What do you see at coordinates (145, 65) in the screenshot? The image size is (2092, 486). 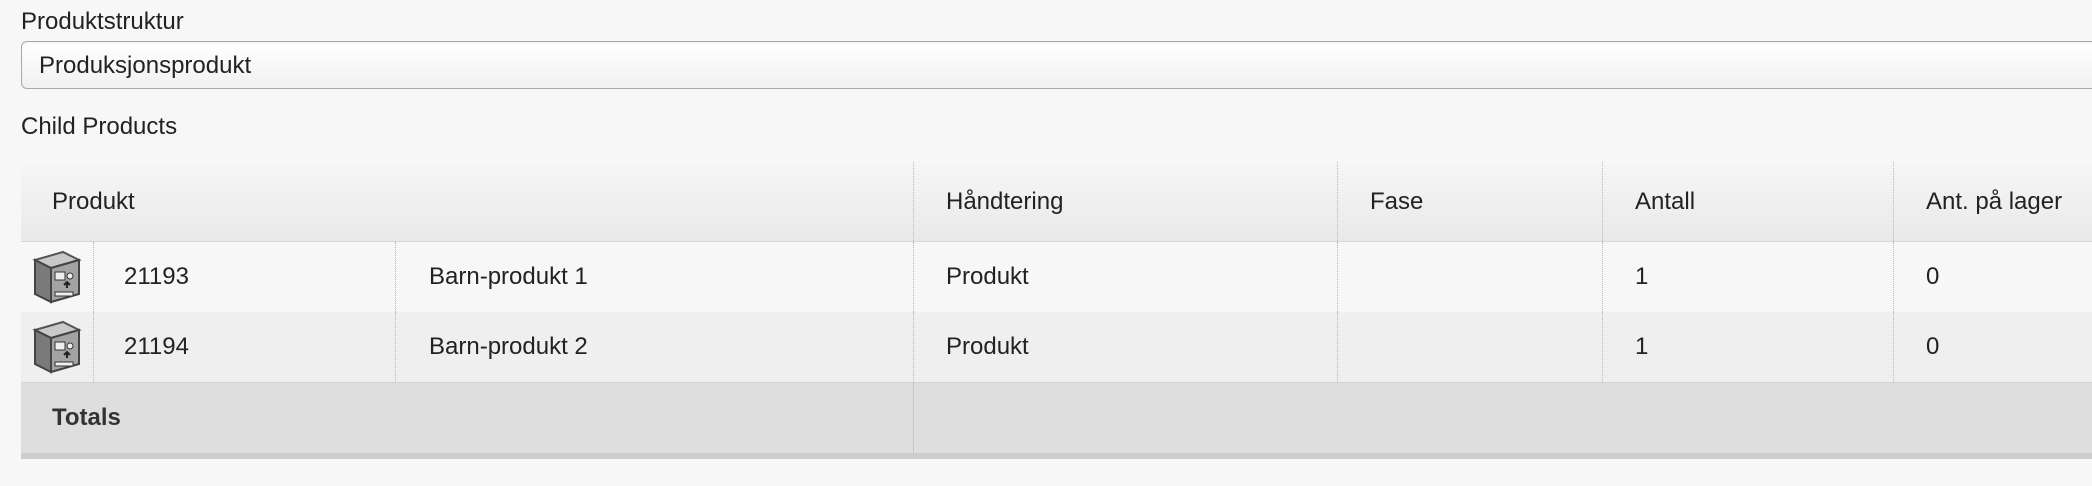 I see `product-structure-value: Produksjonsprodukt` at bounding box center [145, 65].